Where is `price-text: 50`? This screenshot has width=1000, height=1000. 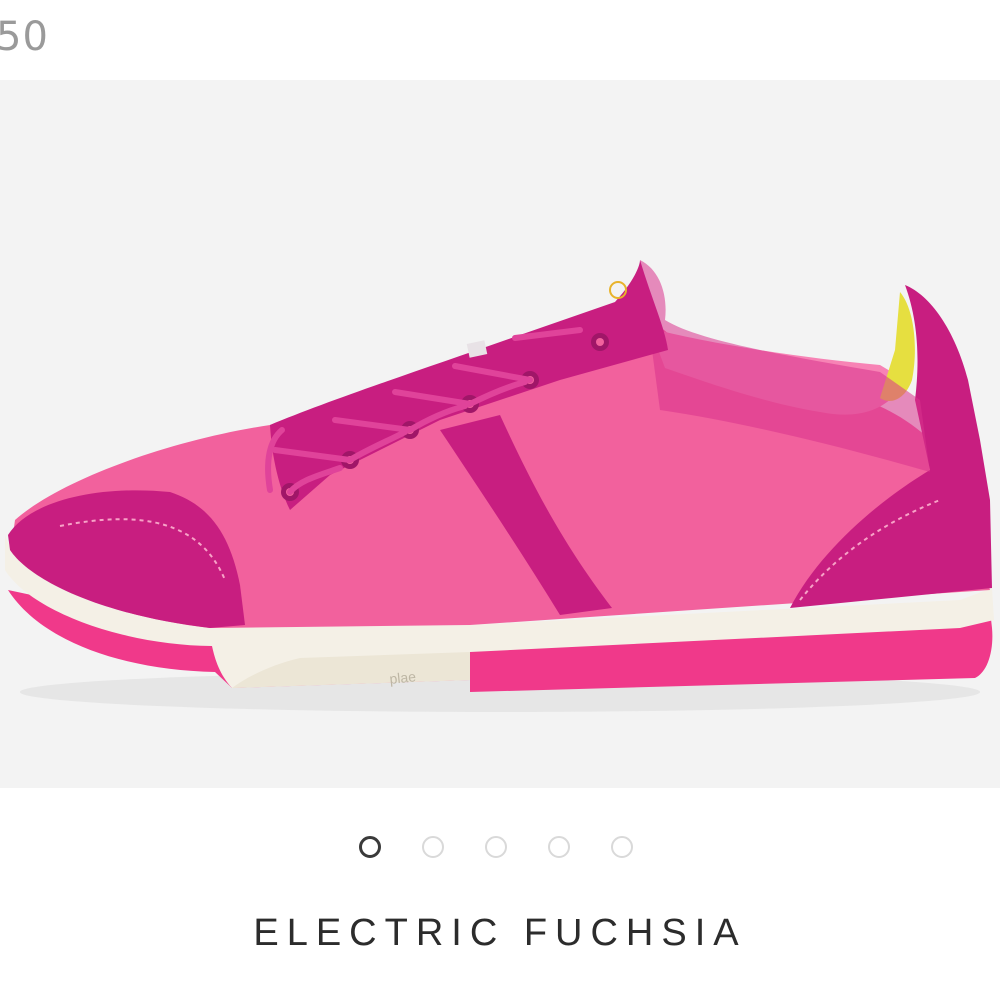
price-text: 50 is located at coordinates (24, 37).